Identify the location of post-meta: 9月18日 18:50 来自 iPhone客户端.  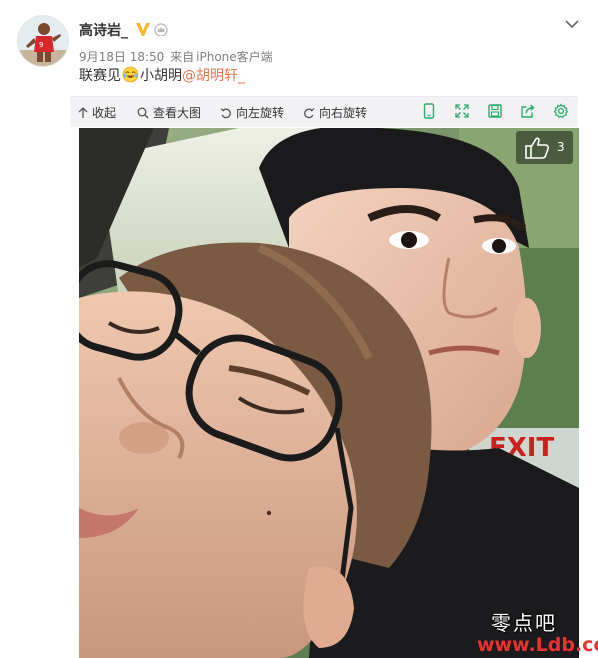
(177, 56).